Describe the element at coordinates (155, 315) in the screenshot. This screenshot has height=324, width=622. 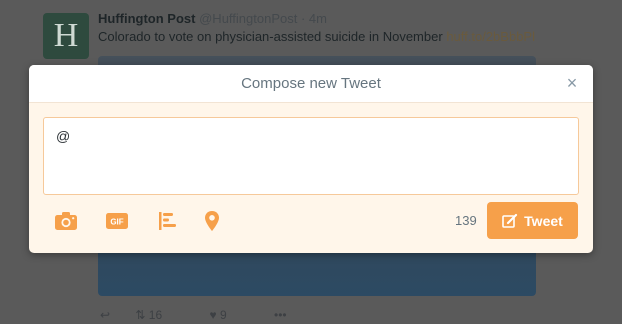
I see `retweet-count: 16` at that location.